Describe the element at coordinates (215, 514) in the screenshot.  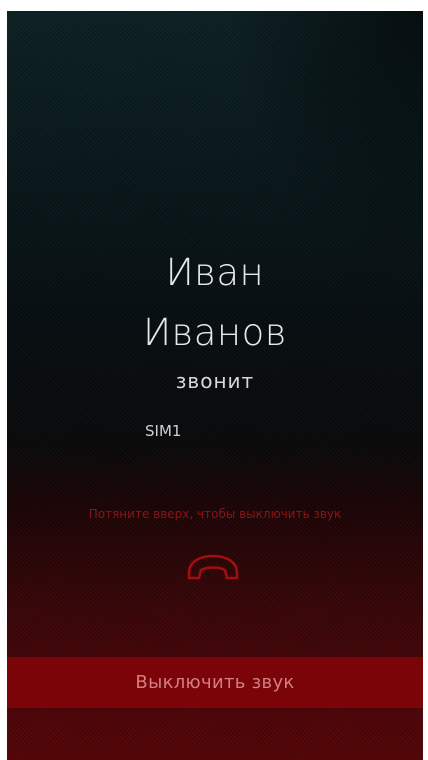
I see `swipe-hint: Потяните вверх, чтобы выключить звук` at that location.